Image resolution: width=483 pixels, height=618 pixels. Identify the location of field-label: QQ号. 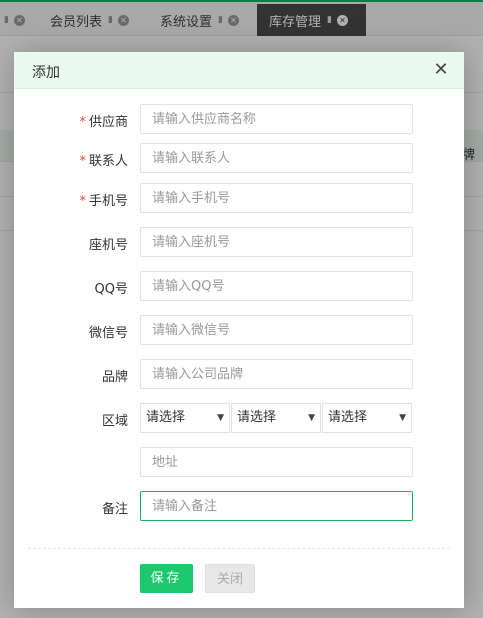
(111, 289).